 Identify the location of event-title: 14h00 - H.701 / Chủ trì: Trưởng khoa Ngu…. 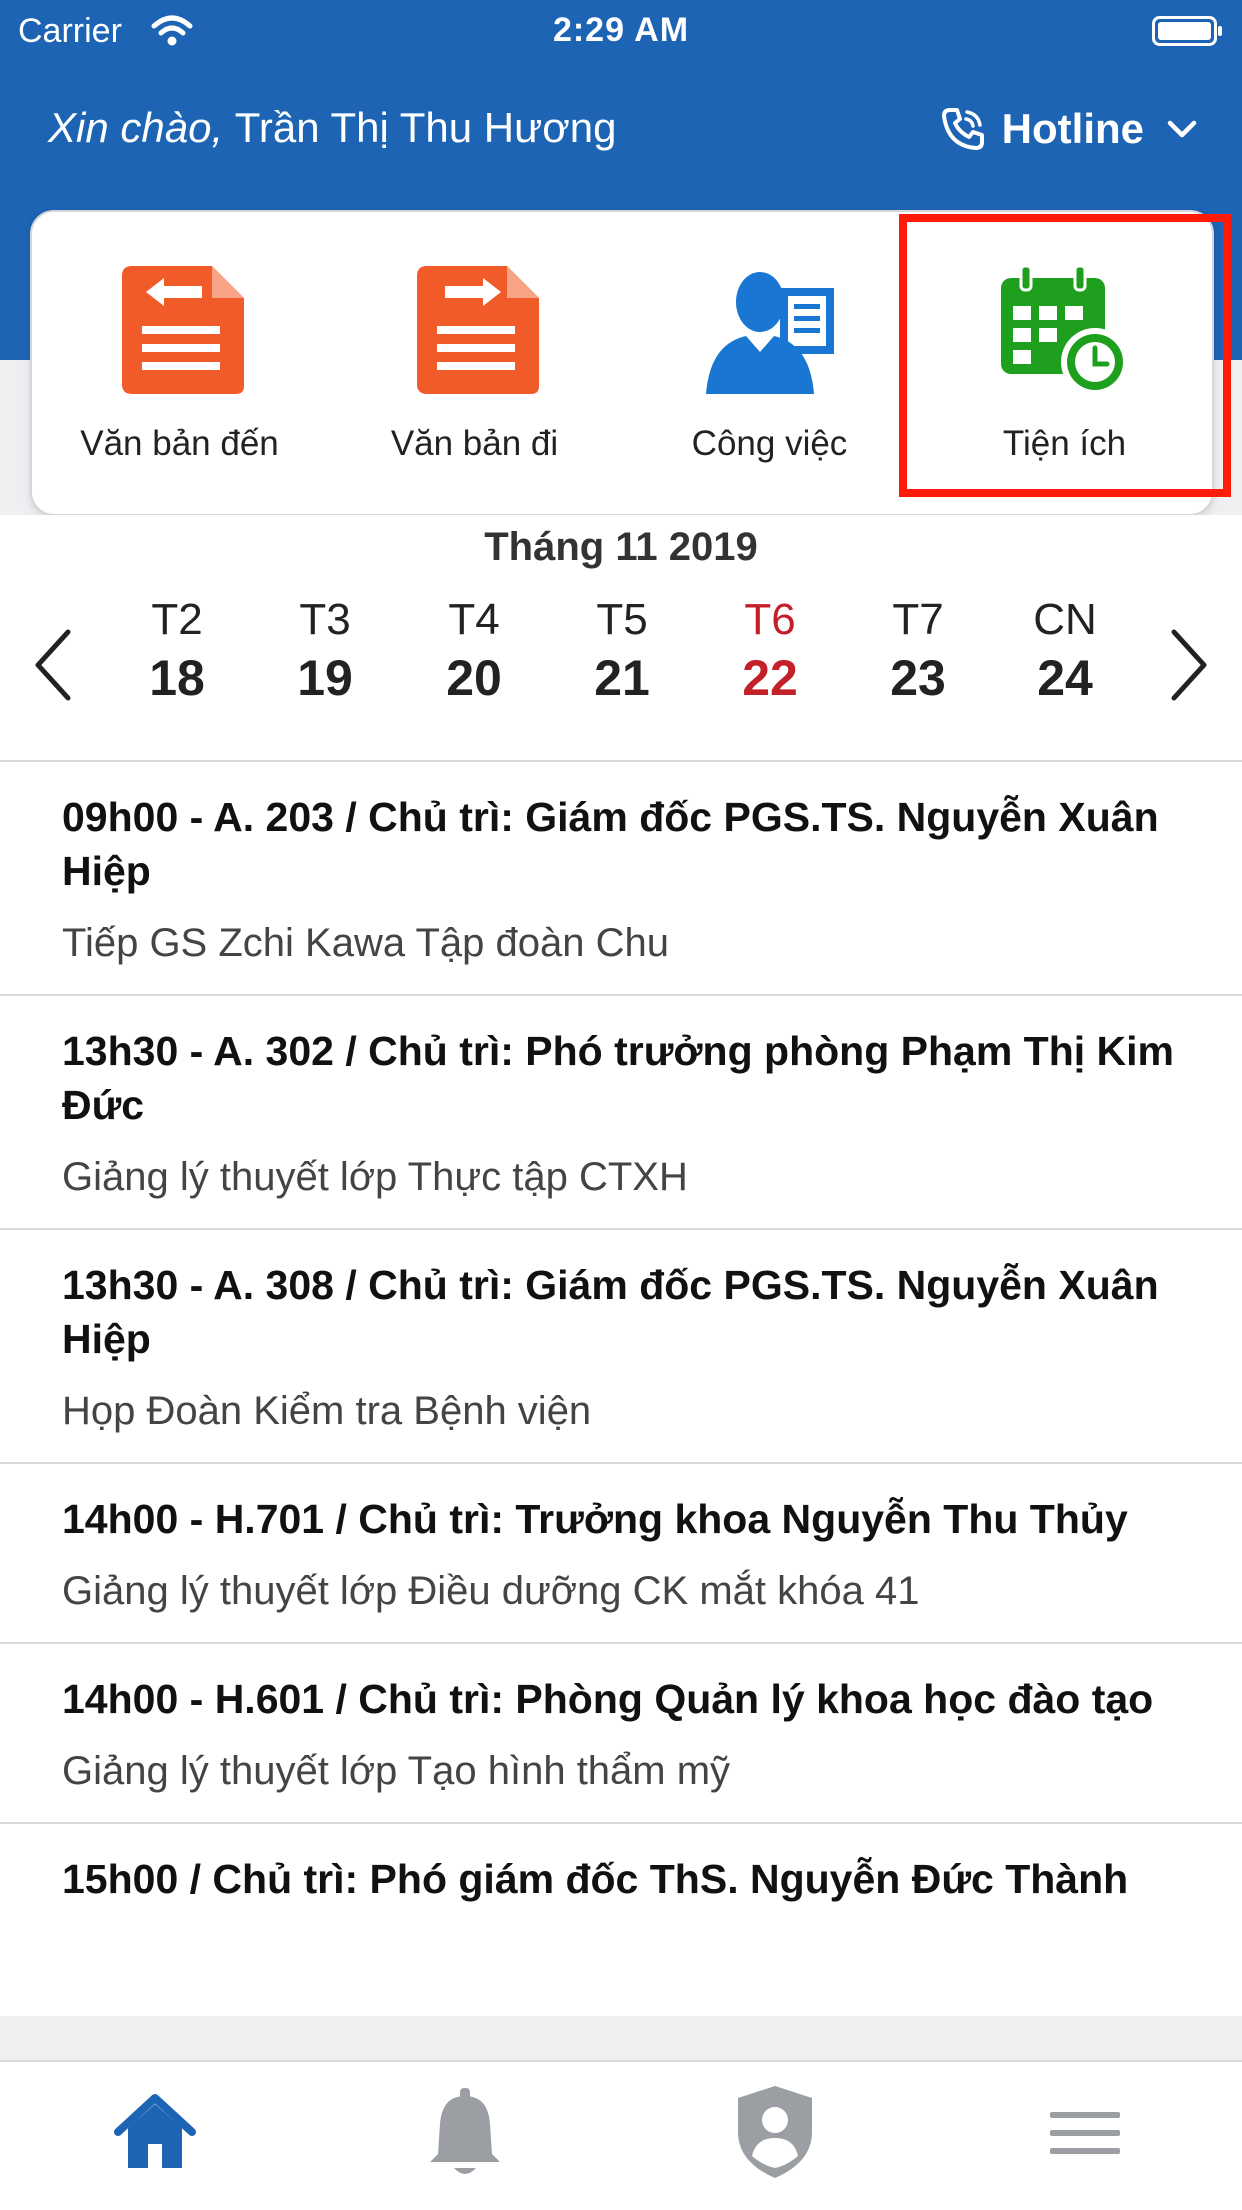
(595, 1519).